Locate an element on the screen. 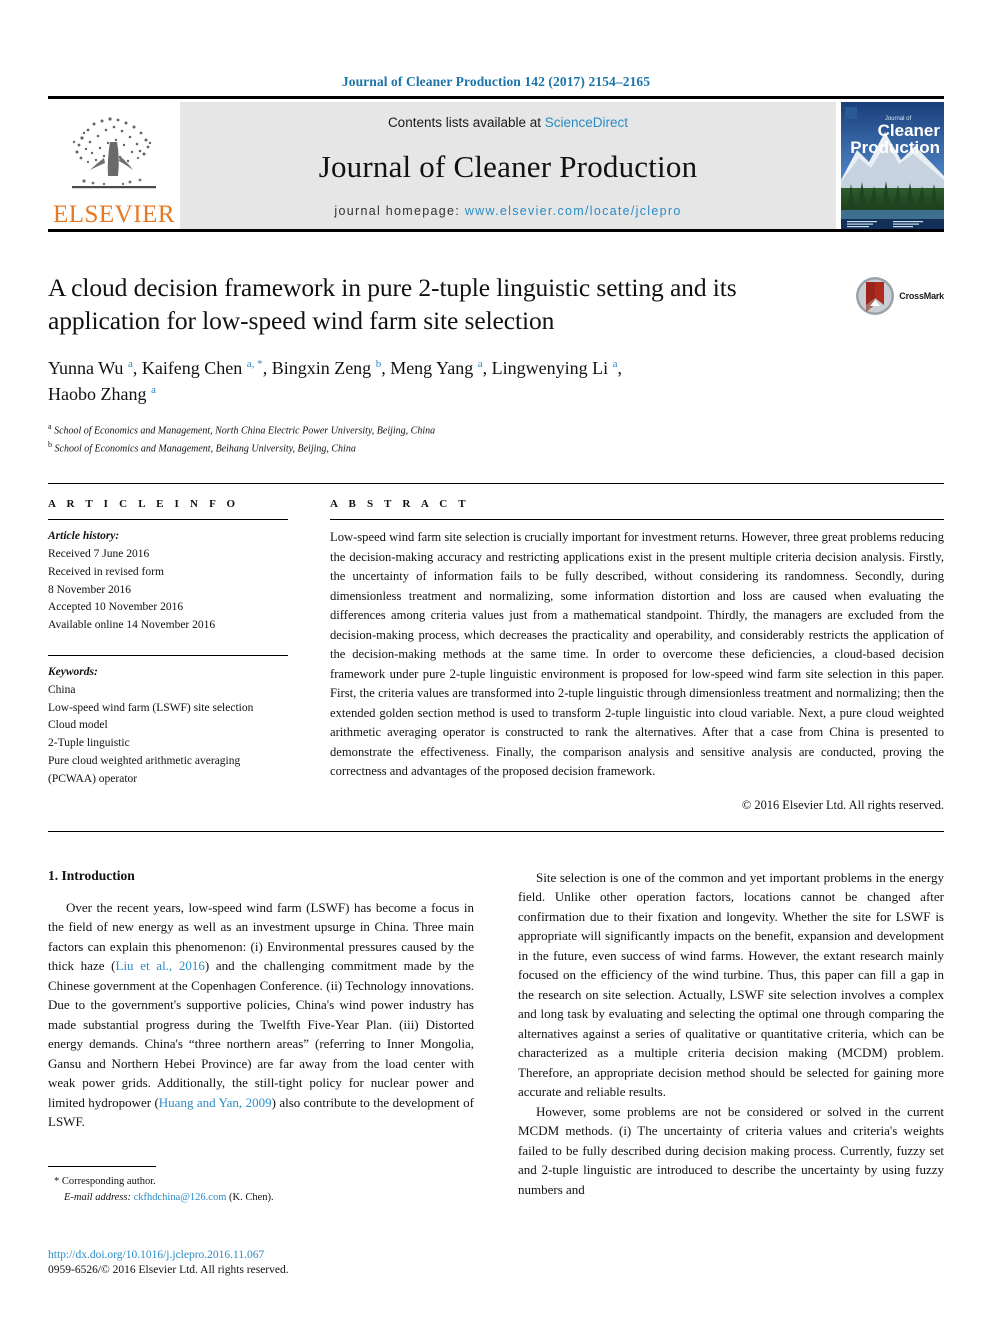  sciencedirect-link: ScienceDirect is located at coordinates (586, 122).